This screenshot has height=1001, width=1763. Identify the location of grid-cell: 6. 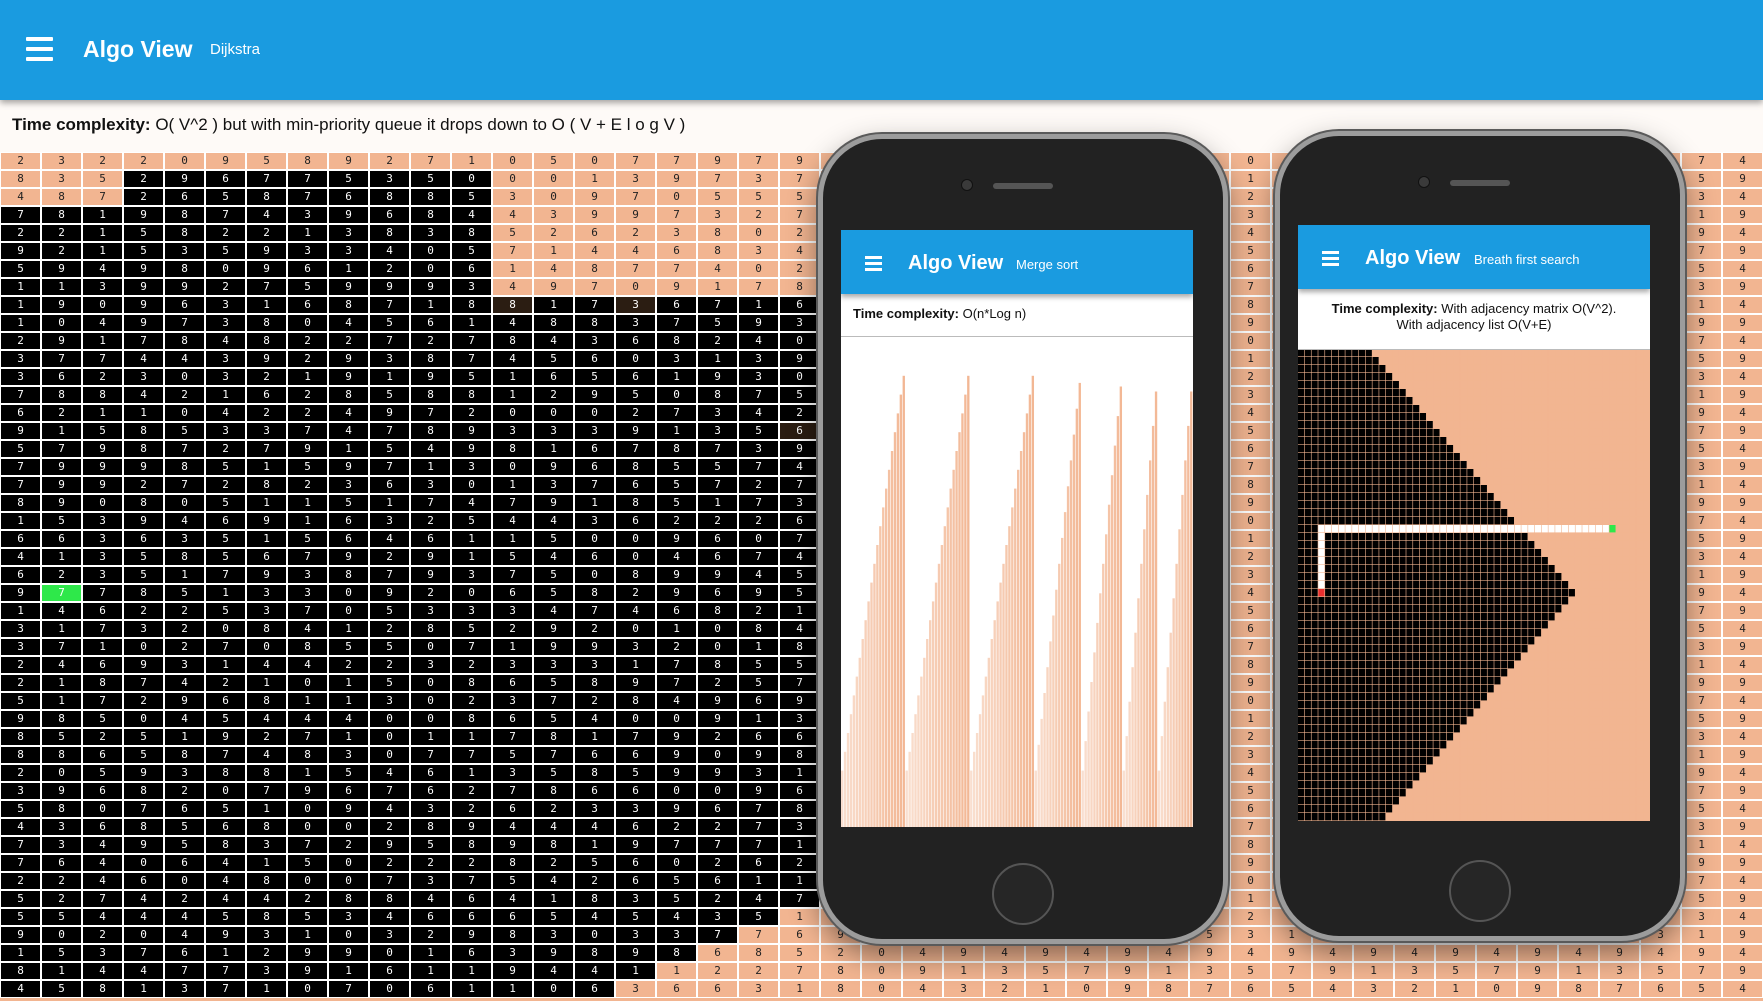
(266, 395).